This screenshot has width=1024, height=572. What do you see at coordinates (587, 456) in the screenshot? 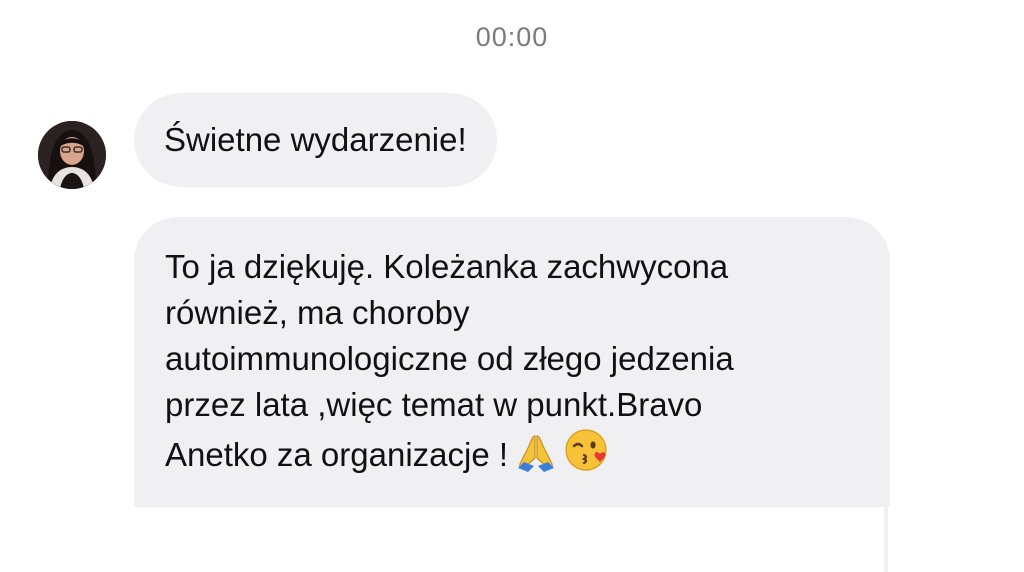
I see `kissing-face-icon` at bounding box center [587, 456].